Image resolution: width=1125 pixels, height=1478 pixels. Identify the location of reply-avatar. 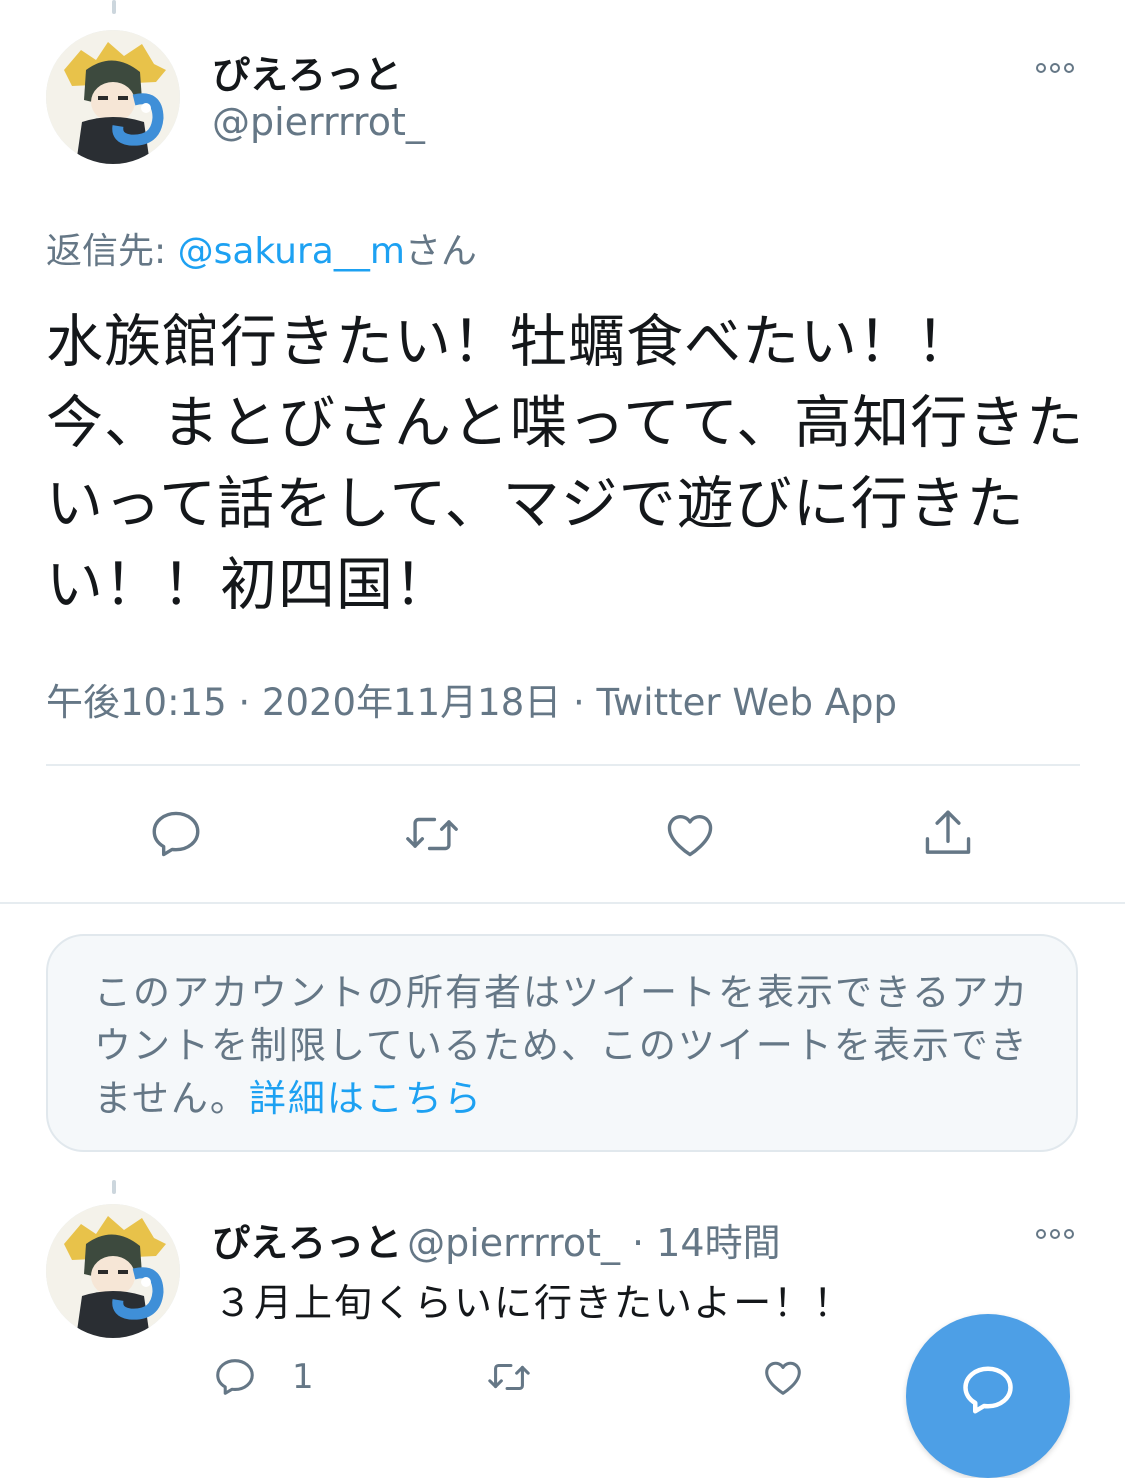
(113, 1271).